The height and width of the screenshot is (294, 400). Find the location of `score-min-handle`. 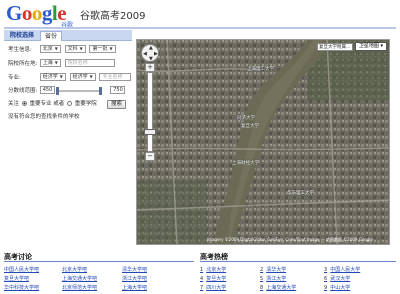

score-min-handle is located at coordinates (57, 91).